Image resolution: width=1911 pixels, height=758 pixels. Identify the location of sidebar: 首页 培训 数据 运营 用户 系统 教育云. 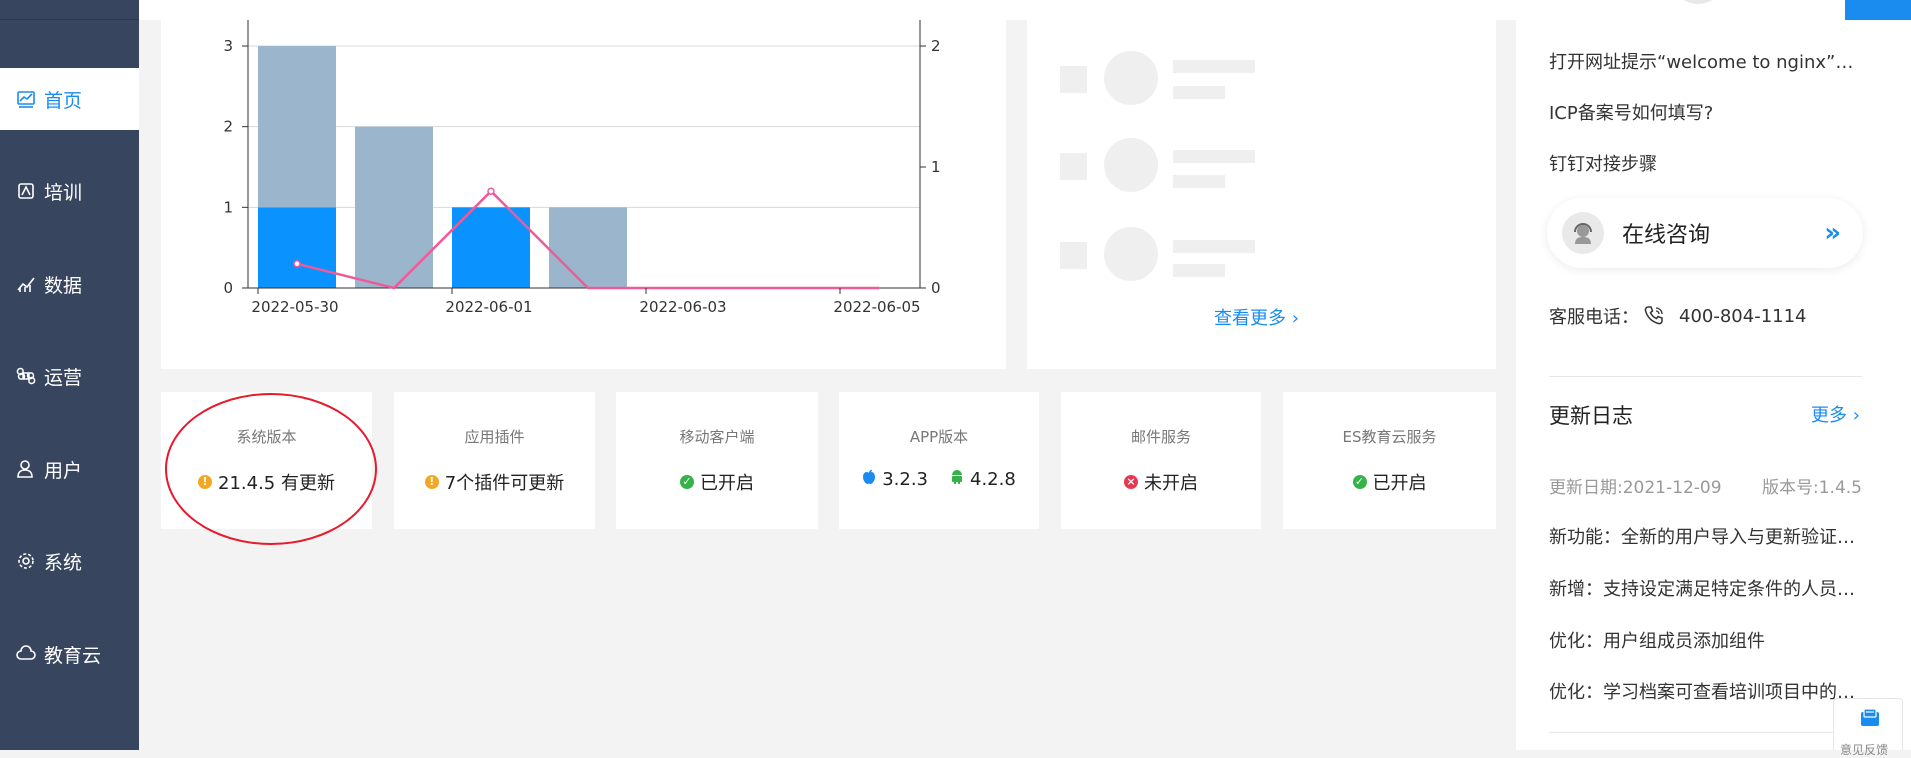
(69, 375).